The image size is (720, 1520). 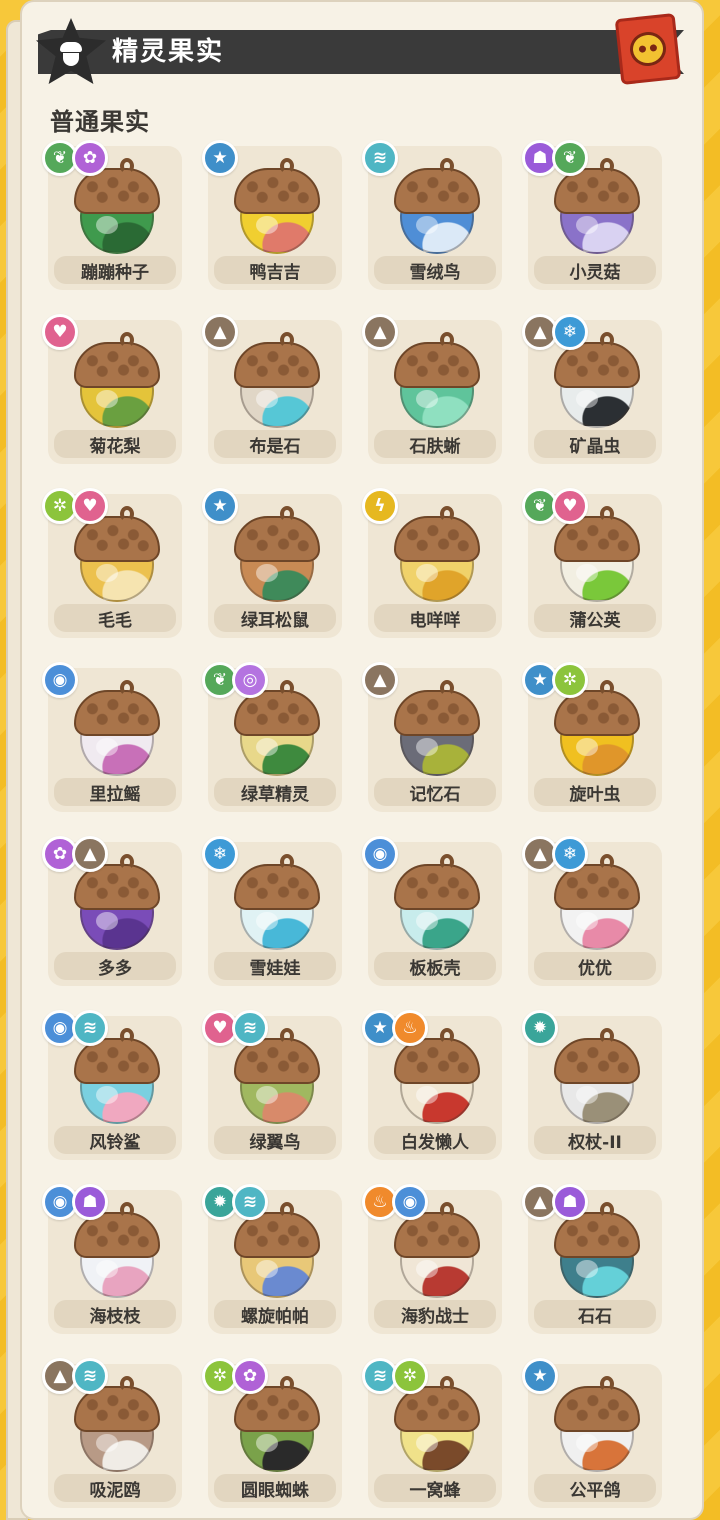 What do you see at coordinates (435, 792) in the screenshot?
I see `fruit-name: 记忆石` at bounding box center [435, 792].